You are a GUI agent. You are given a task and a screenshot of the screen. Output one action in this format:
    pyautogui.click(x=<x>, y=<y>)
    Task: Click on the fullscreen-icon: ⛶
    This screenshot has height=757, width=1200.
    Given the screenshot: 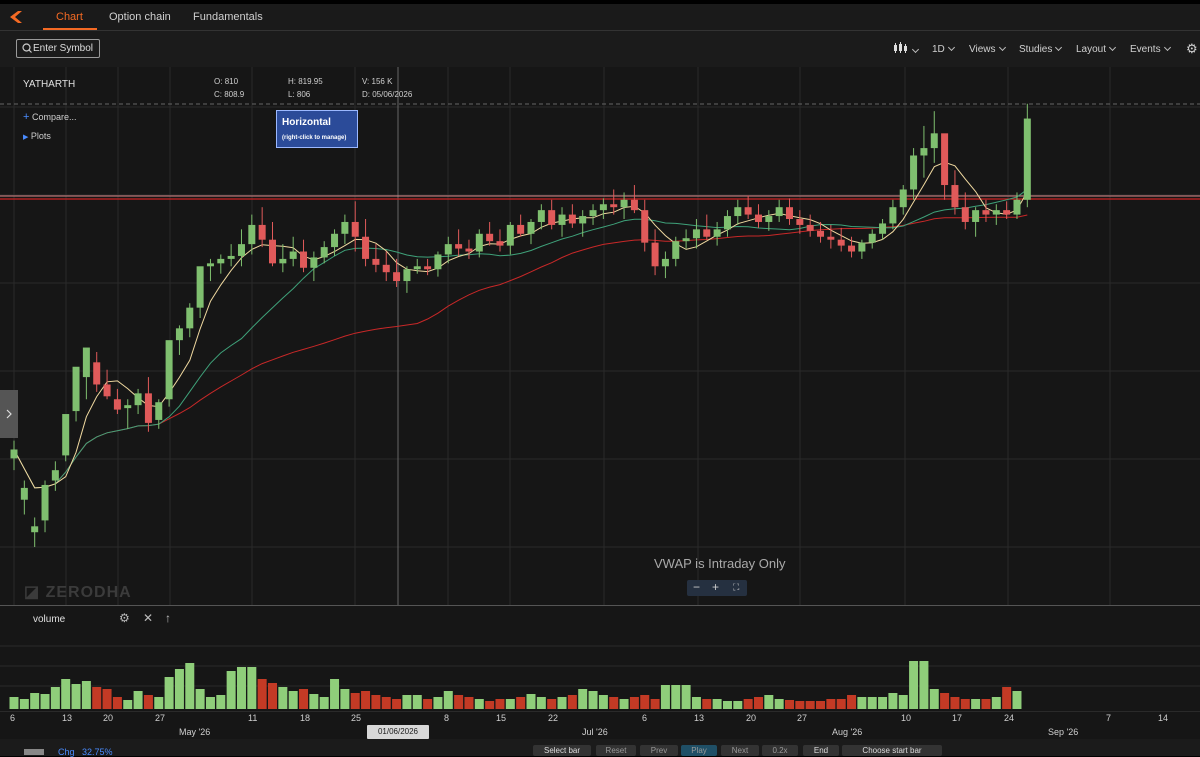 What is the action you would take?
    pyautogui.click(x=736, y=587)
    